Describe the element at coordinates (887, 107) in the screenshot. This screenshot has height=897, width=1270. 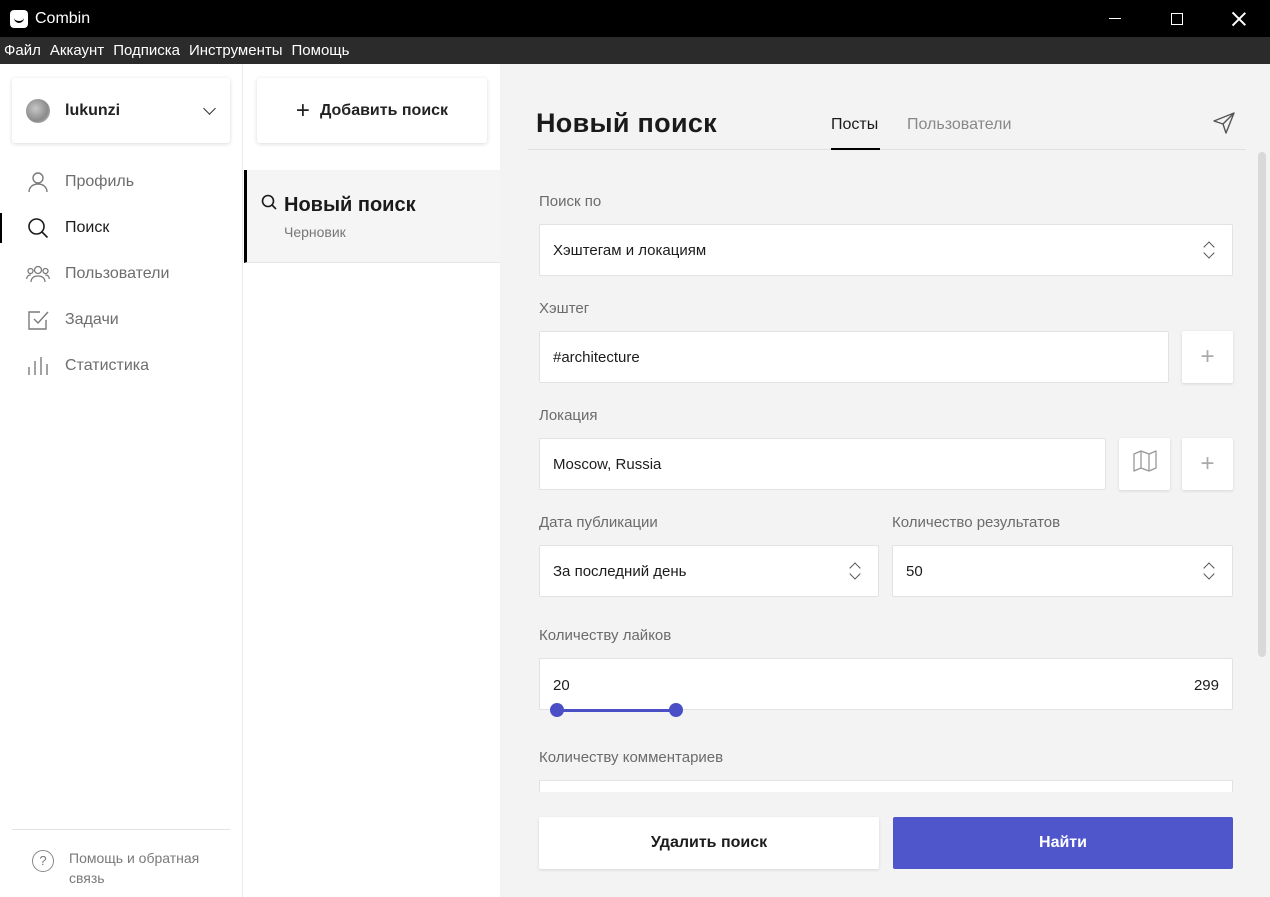
I see `main-header: Новый поиск Посты Пользователи` at that location.